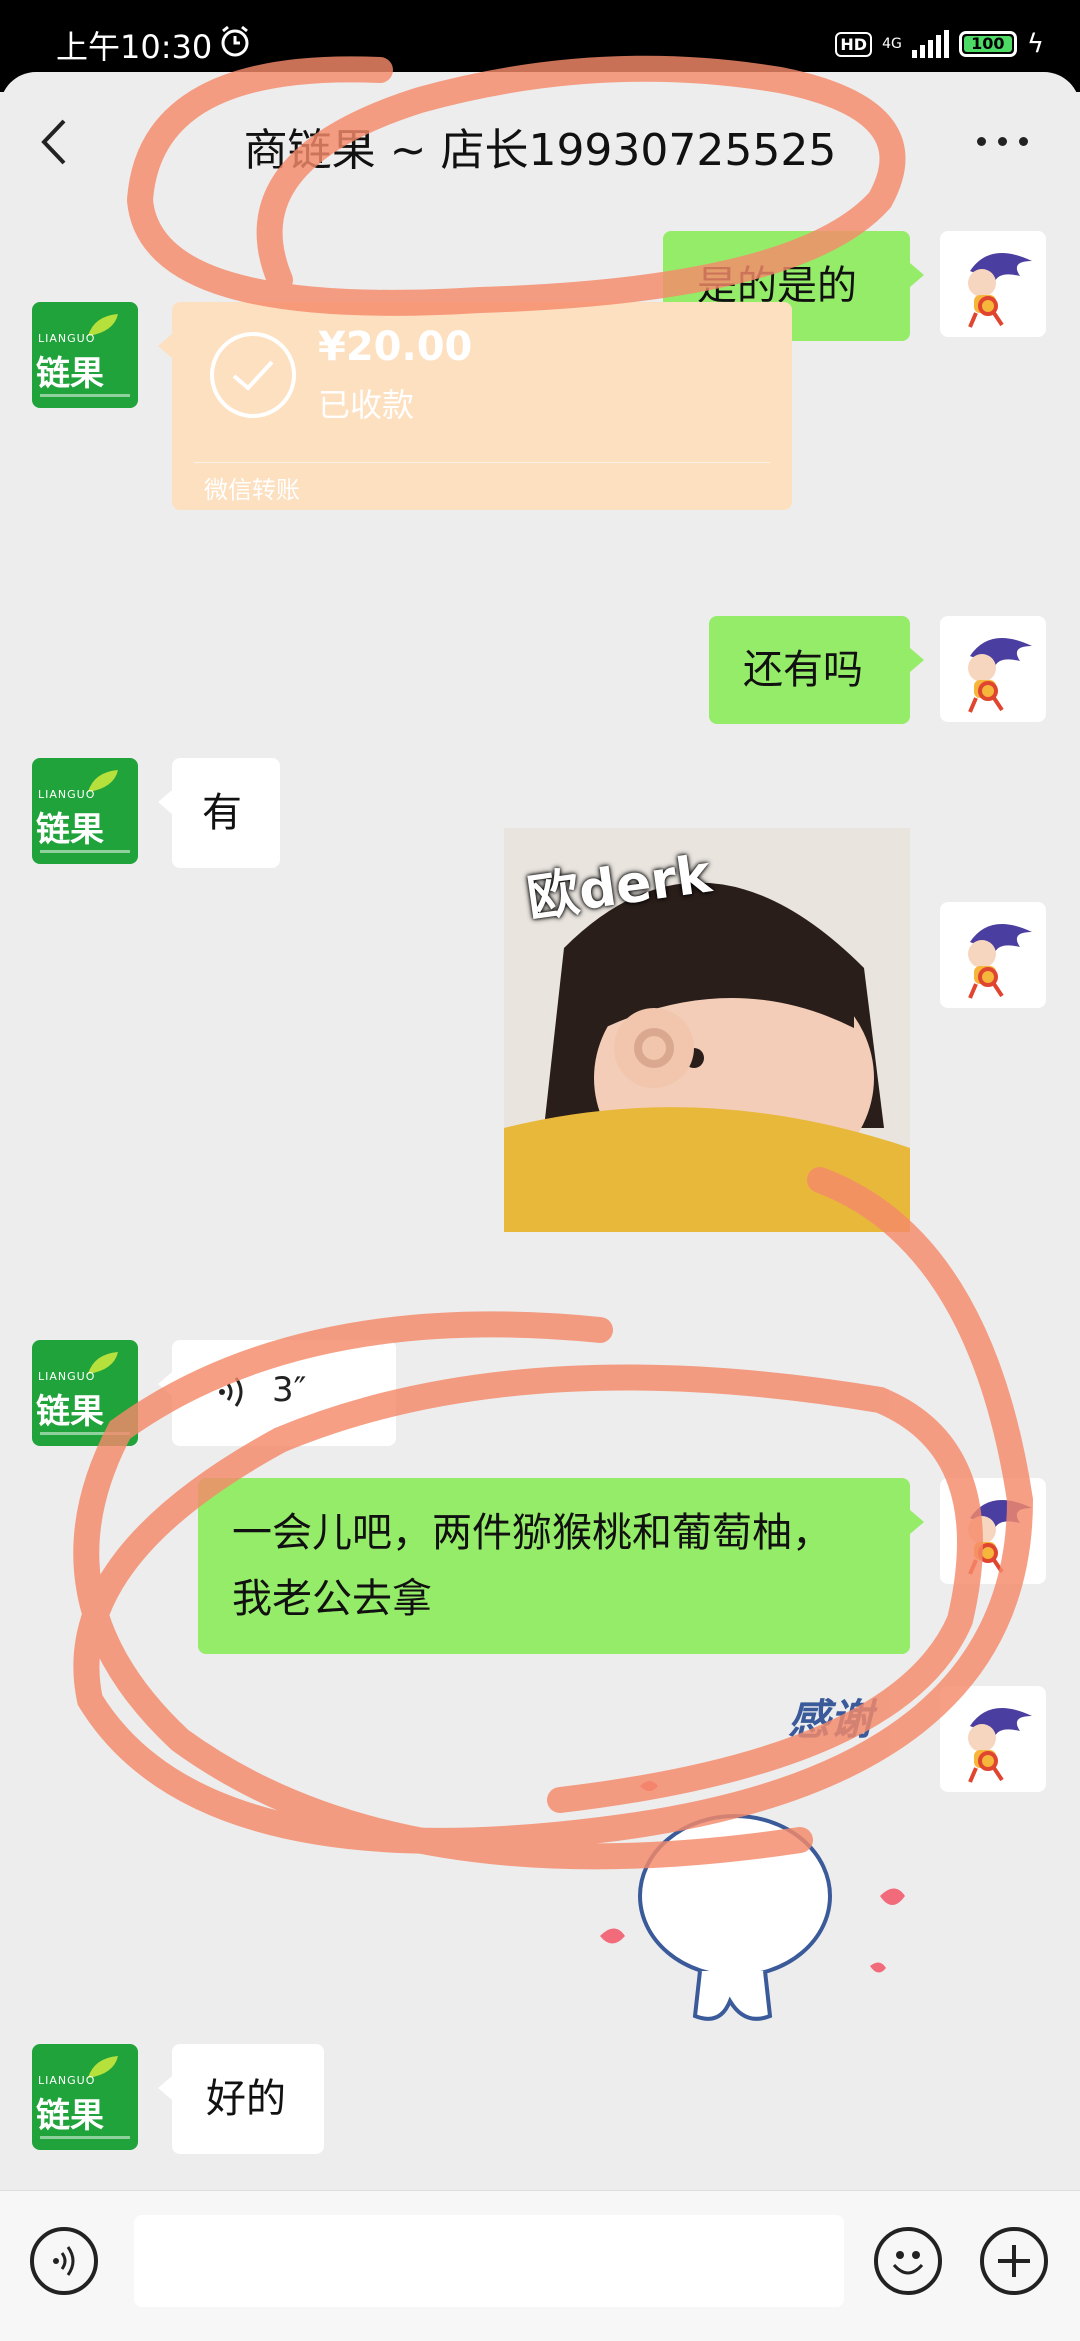  Describe the element at coordinates (231, 1392) in the screenshot. I see `voice-wave-icon` at that location.